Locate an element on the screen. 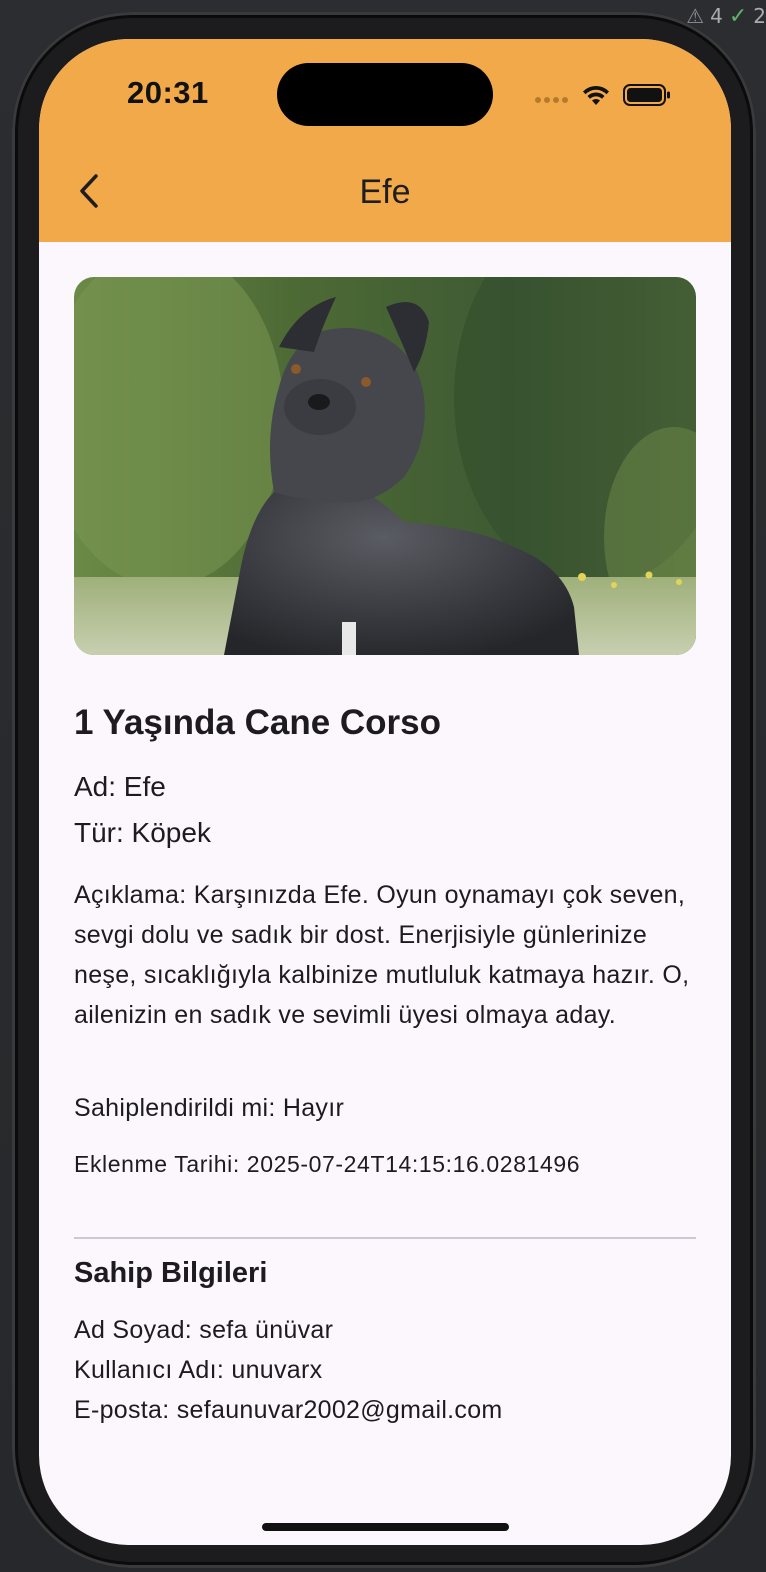  wifi-icon is located at coordinates (596, 95).